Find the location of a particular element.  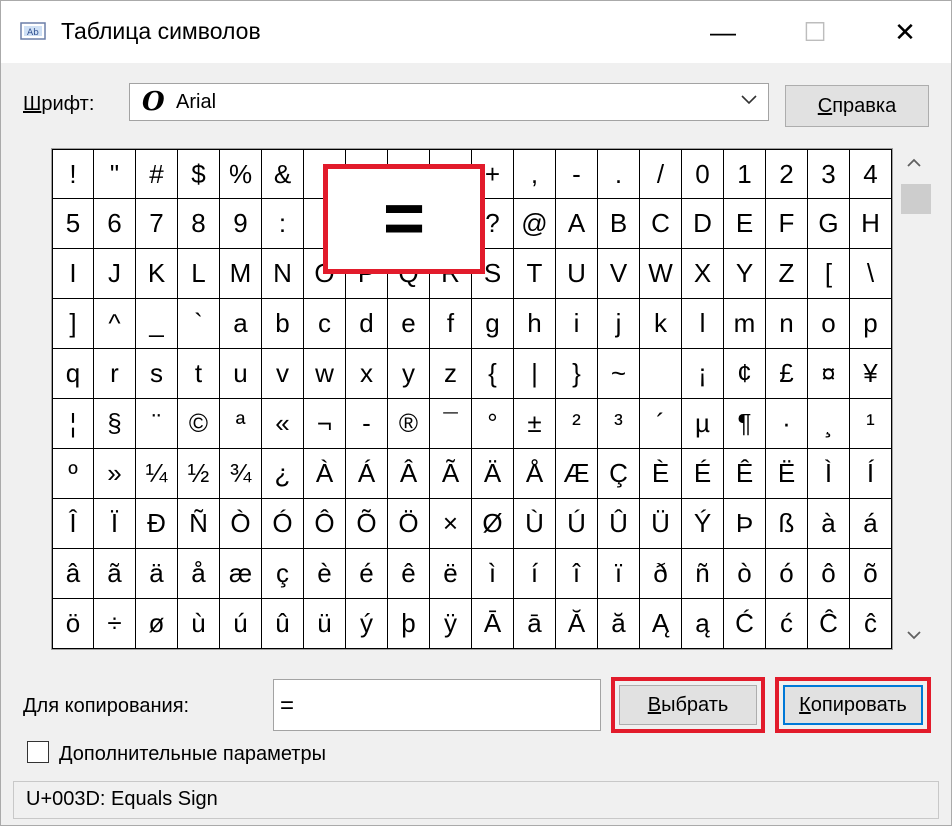

char-cell: Ü is located at coordinates (661, 524).